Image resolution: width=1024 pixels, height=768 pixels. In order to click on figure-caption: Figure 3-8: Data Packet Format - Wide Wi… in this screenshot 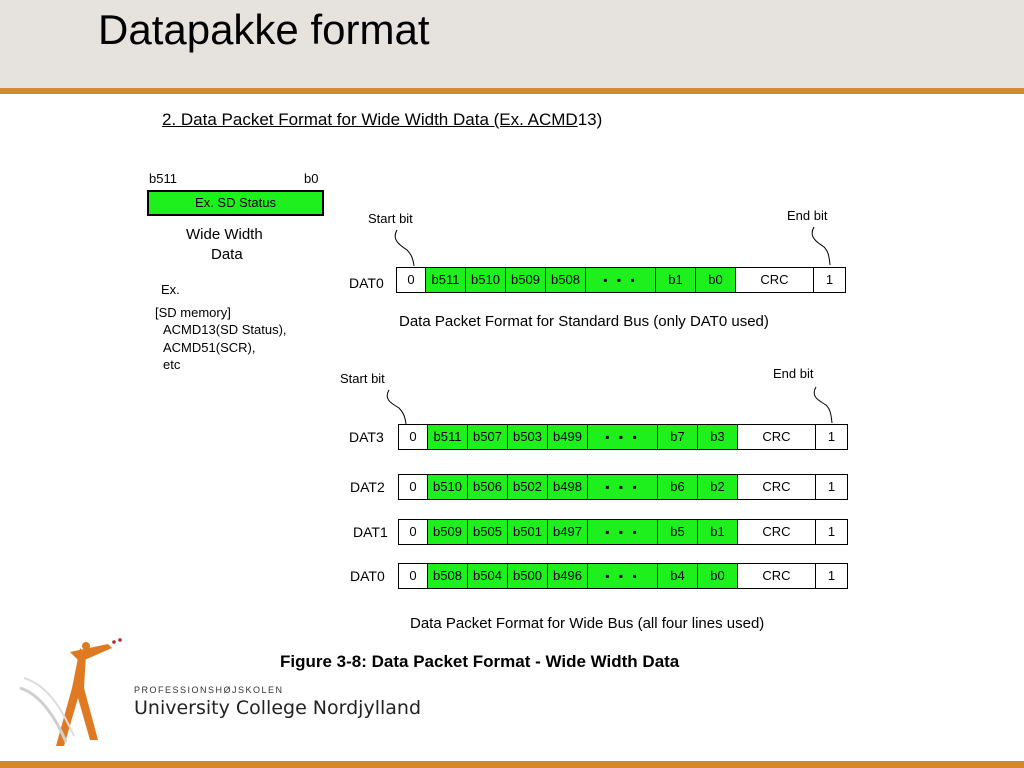, I will do `click(480, 661)`.